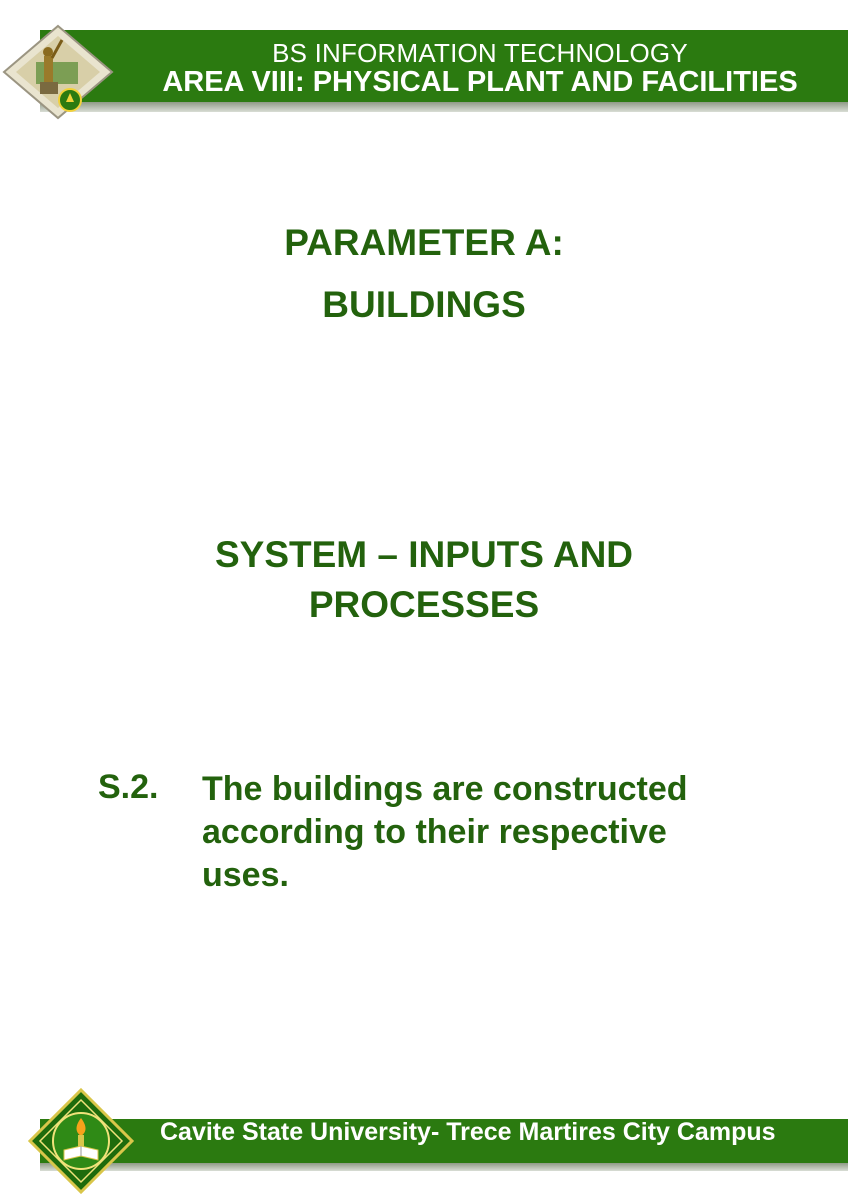 Image resolution: width=848 pixels, height=1200 pixels. What do you see at coordinates (444, 107) in the screenshot?
I see `header-shadow` at bounding box center [444, 107].